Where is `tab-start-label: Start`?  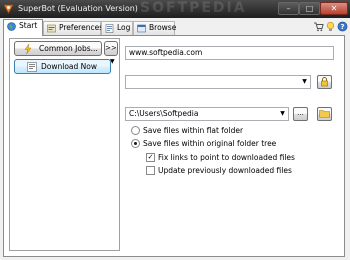
tab-start-label: Start is located at coordinates (28, 25).